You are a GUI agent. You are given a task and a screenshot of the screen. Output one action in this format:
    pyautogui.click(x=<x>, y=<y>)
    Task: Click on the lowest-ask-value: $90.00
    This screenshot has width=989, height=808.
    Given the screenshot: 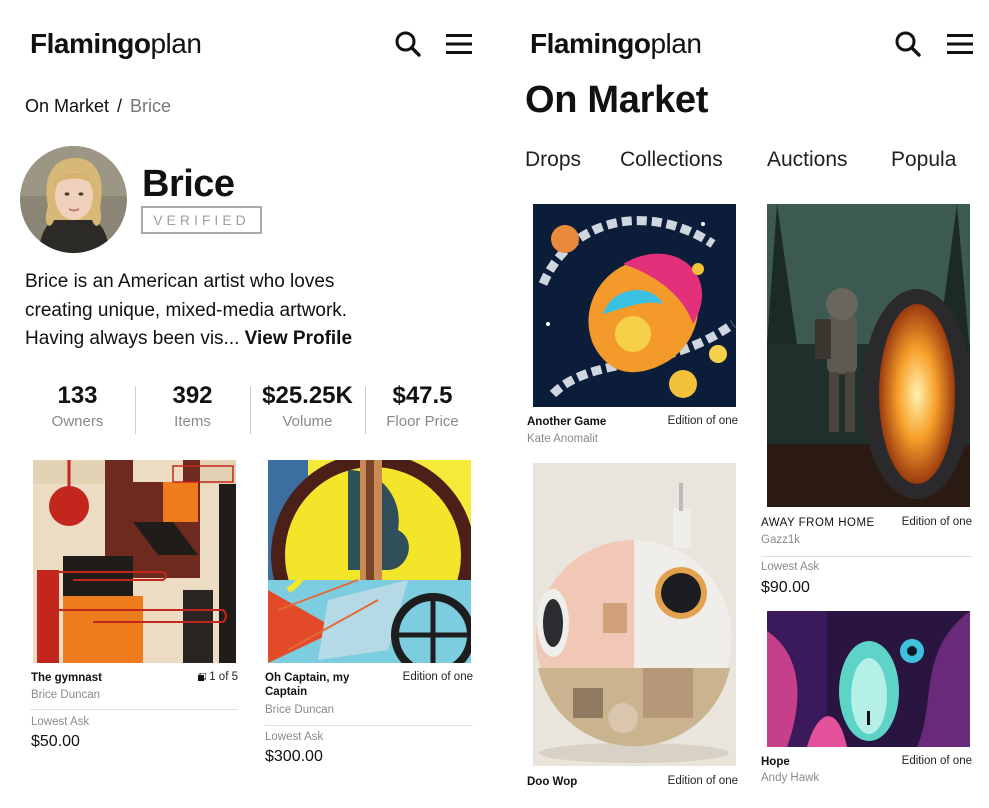 What is the action you would take?
    pyautogui.click(x=785, y=587)
    